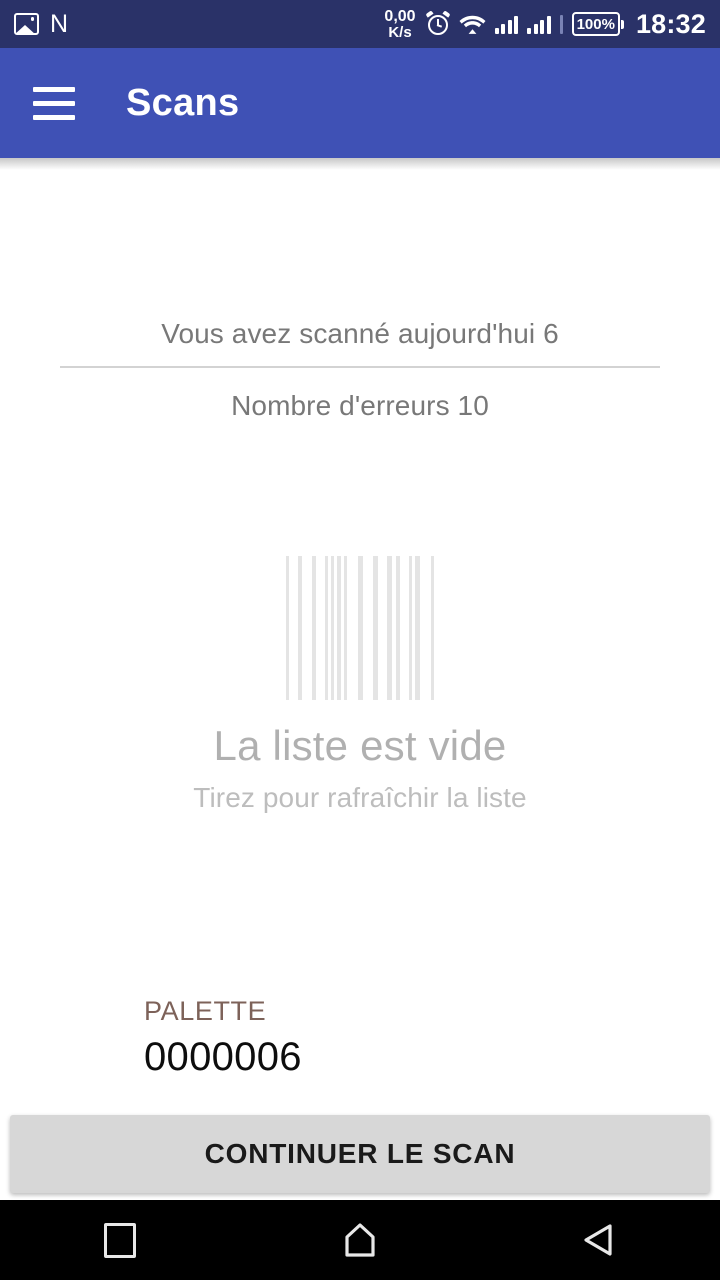 Image resolution: width=720 pixels, height=1280 pixels. I want to click on empty-state-subtitle: Tirez pour rafraîchir la liste, so click(360, 797).